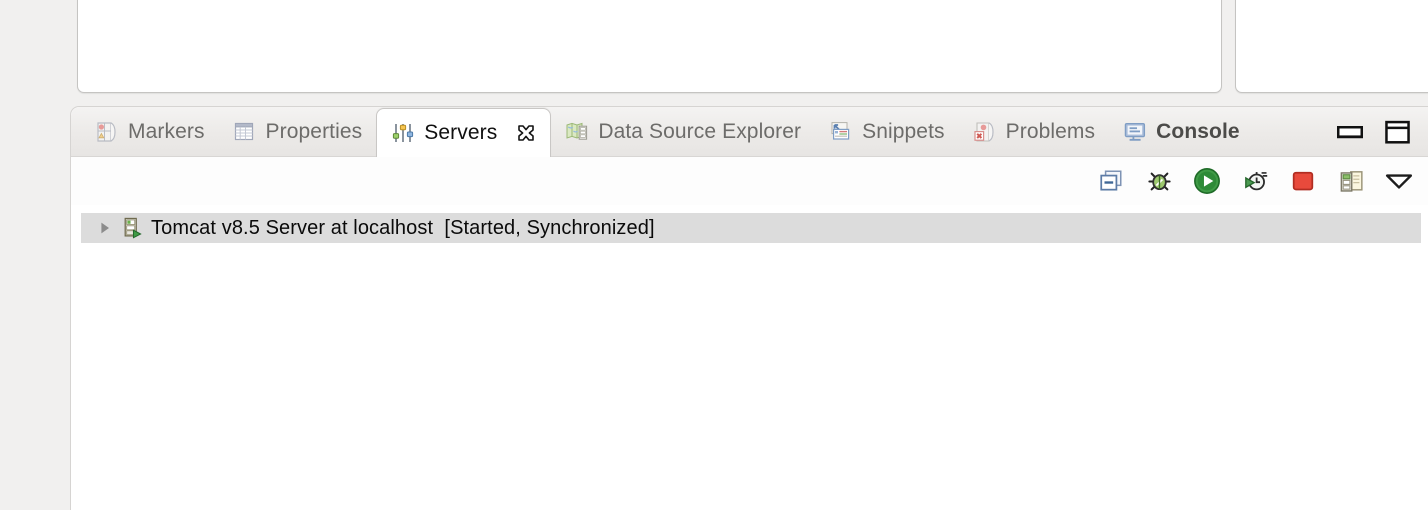 Image resolution: width=1428 pixels, height=510 pixels. I want to click on tab-data-source-explorer: Data Source Explorer, so click(683, 132).